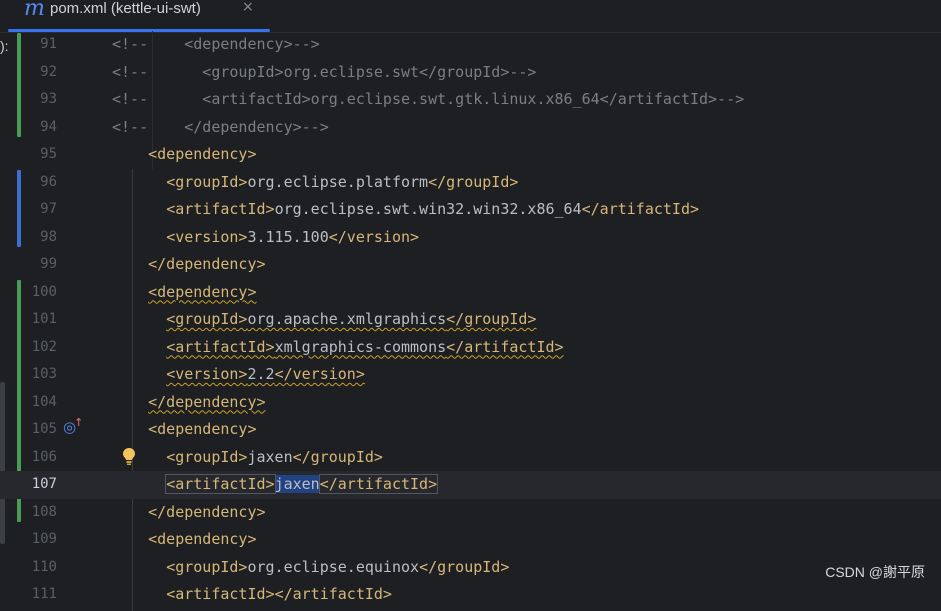  What do you see at coordinates (470, 485) in the screenshot?
I see `code-line: 107 <artifactId>jaxen</artifactId>` at bounding box center [470, 485].